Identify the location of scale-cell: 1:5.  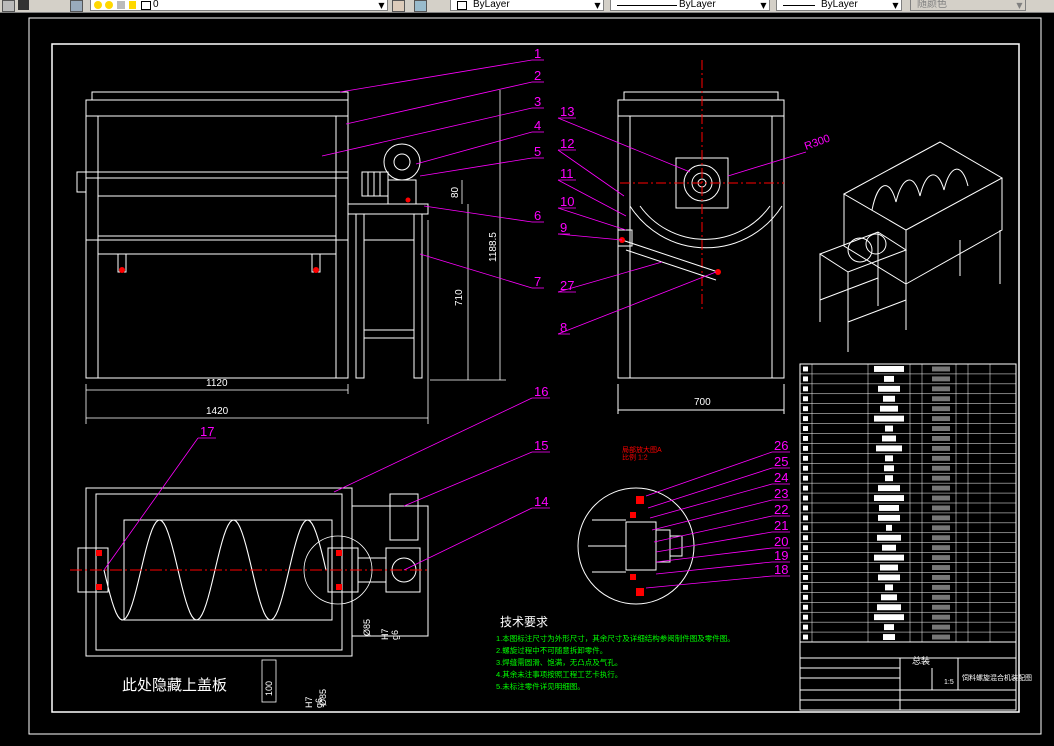
(949, 682).